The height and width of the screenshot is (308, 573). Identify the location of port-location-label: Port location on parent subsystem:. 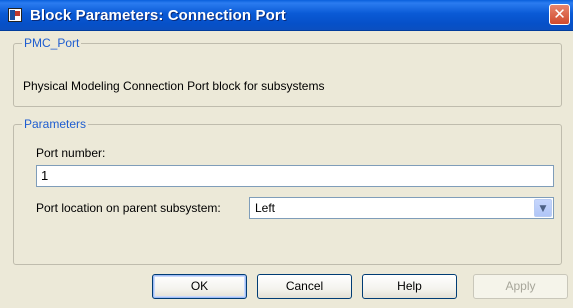
(128, 208).